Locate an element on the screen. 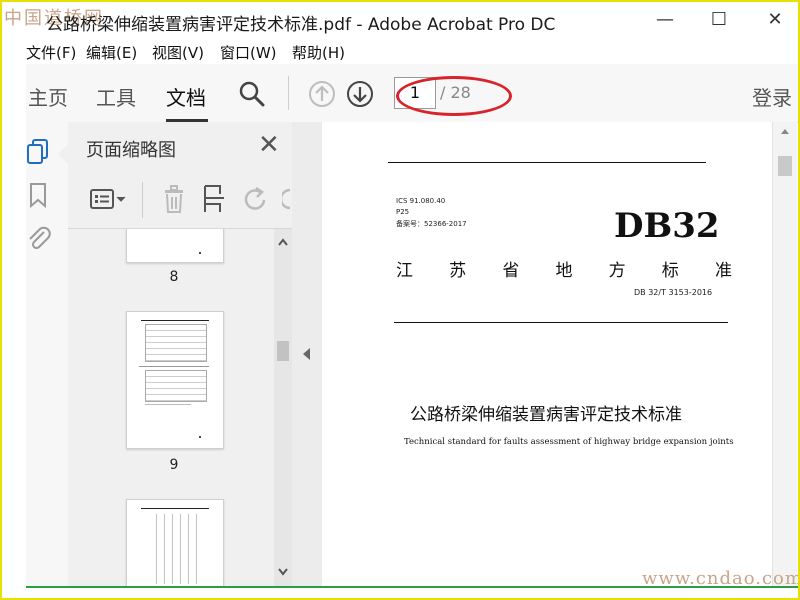 The width and height of the screenshot is (800, 600). next-page-icon is located at coordinates (360, 94).